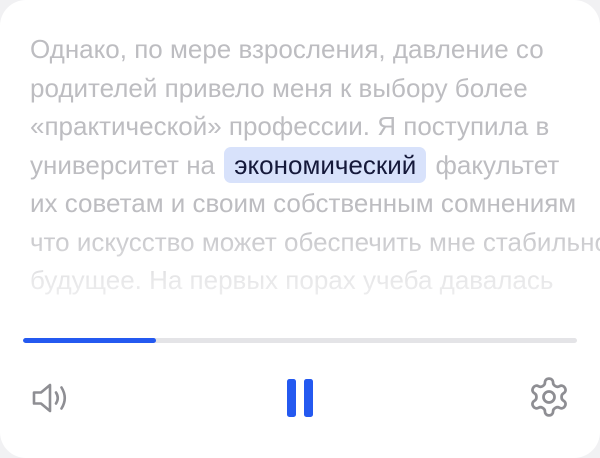 This screenshot has width=600, height=458. Describe the element at coordinates (292, 280) in the screenshot. I see `text-line: будущее. На первых порах учеба давалась` at that location.